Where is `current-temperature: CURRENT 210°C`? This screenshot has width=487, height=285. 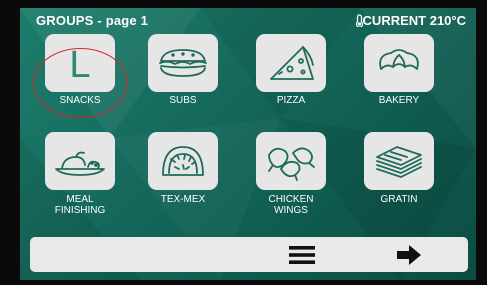 current-temperature: CURRENT 210°C is located at coordinates (410, 20).